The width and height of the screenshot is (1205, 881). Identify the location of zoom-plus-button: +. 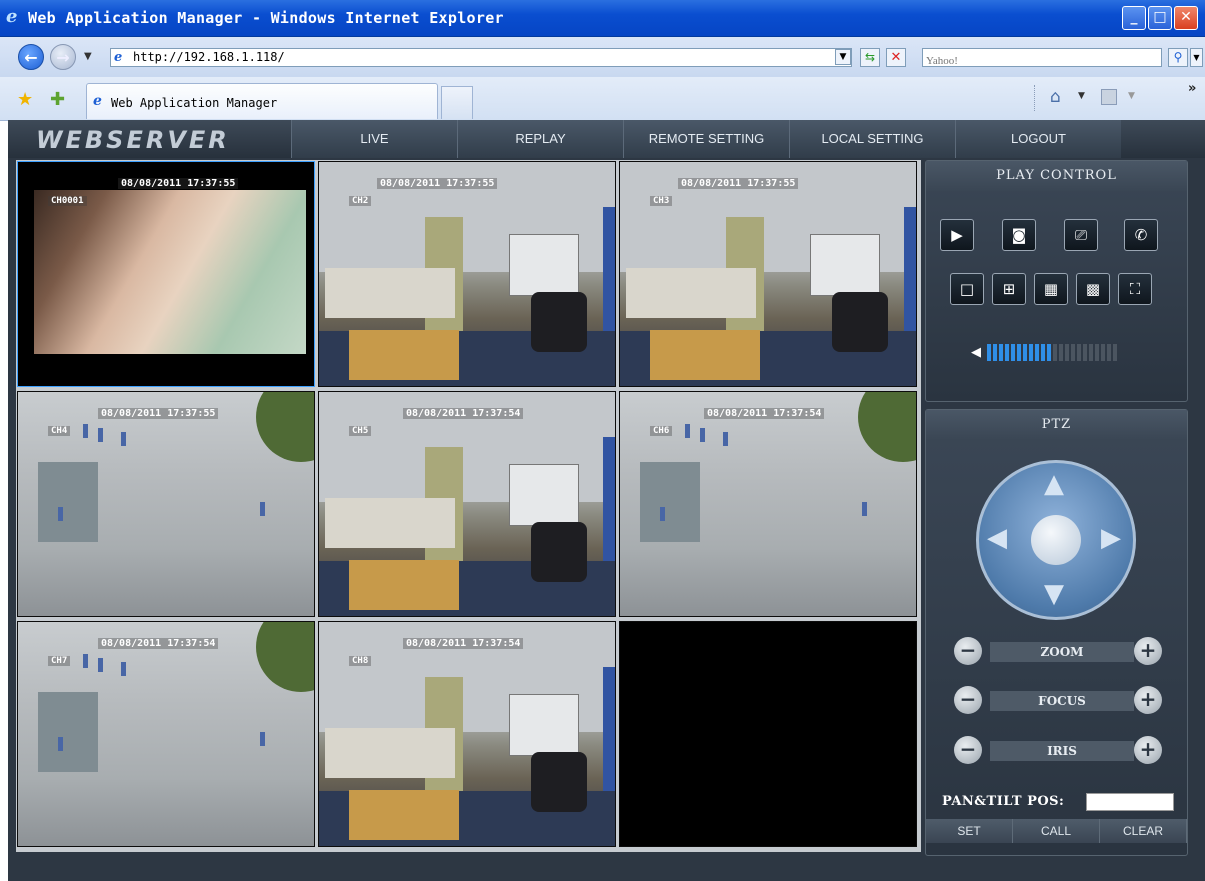
(1148, 651).